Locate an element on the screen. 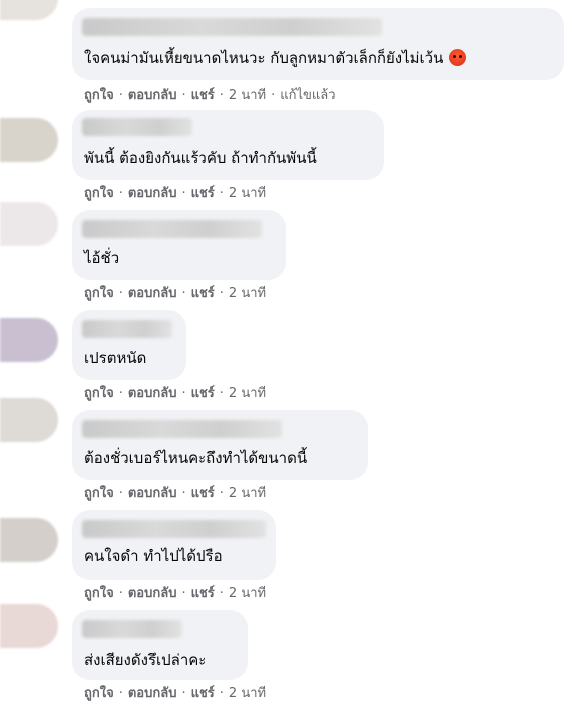 The image size is (572, 704). comment-text: ไอ้ชั่ว is located at coordinates (101, 258).